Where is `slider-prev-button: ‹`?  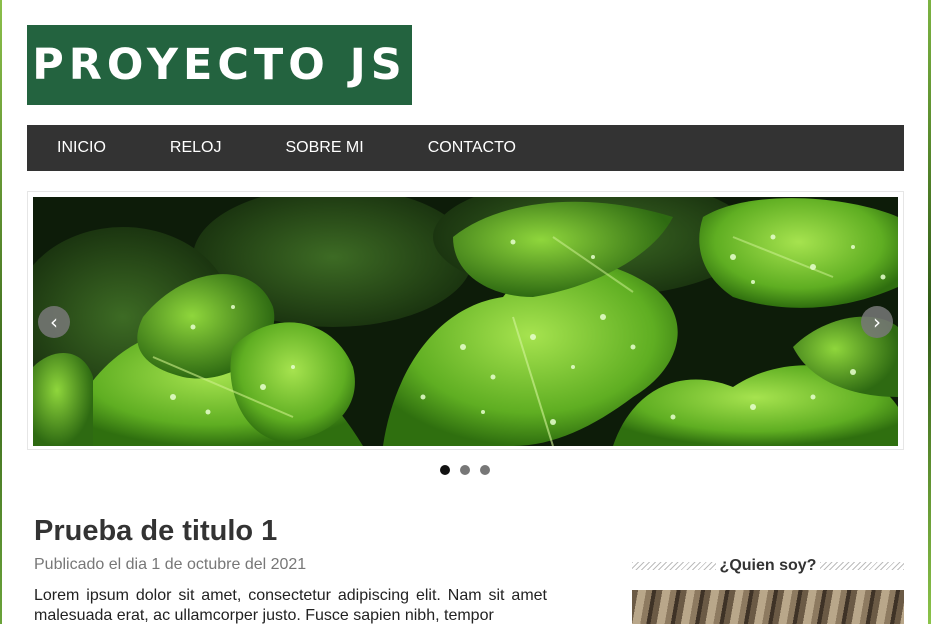 slider-prev-button: ‹ is located at coordinates (54, 322).